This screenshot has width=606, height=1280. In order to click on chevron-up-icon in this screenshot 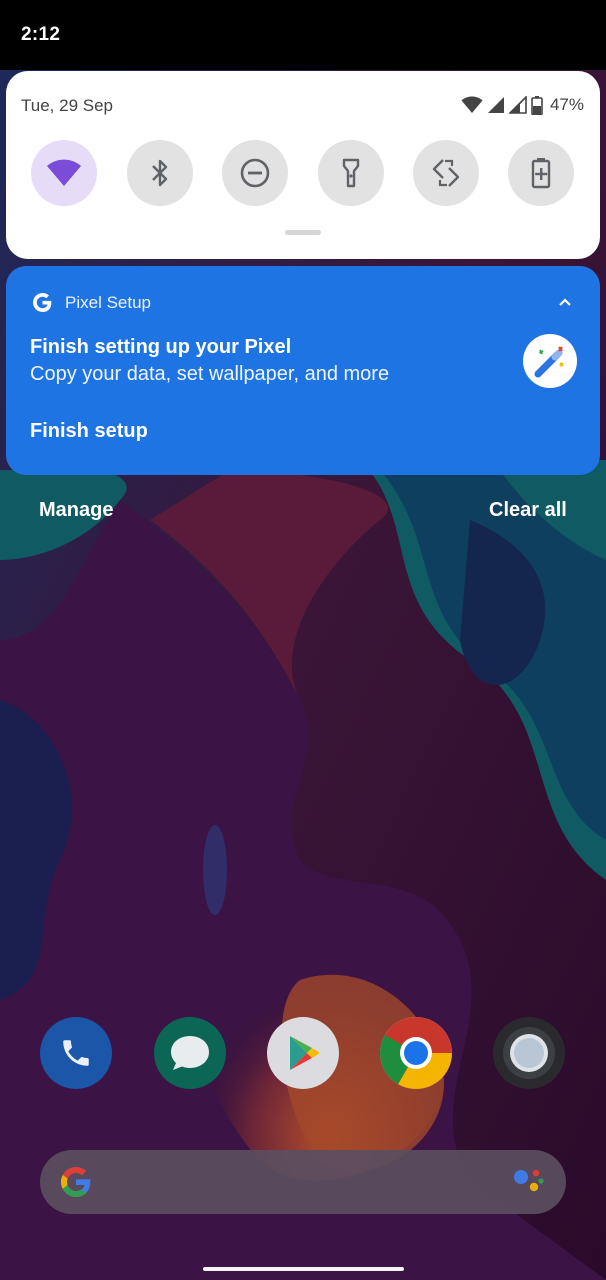, I will do `click(565, 302)`.